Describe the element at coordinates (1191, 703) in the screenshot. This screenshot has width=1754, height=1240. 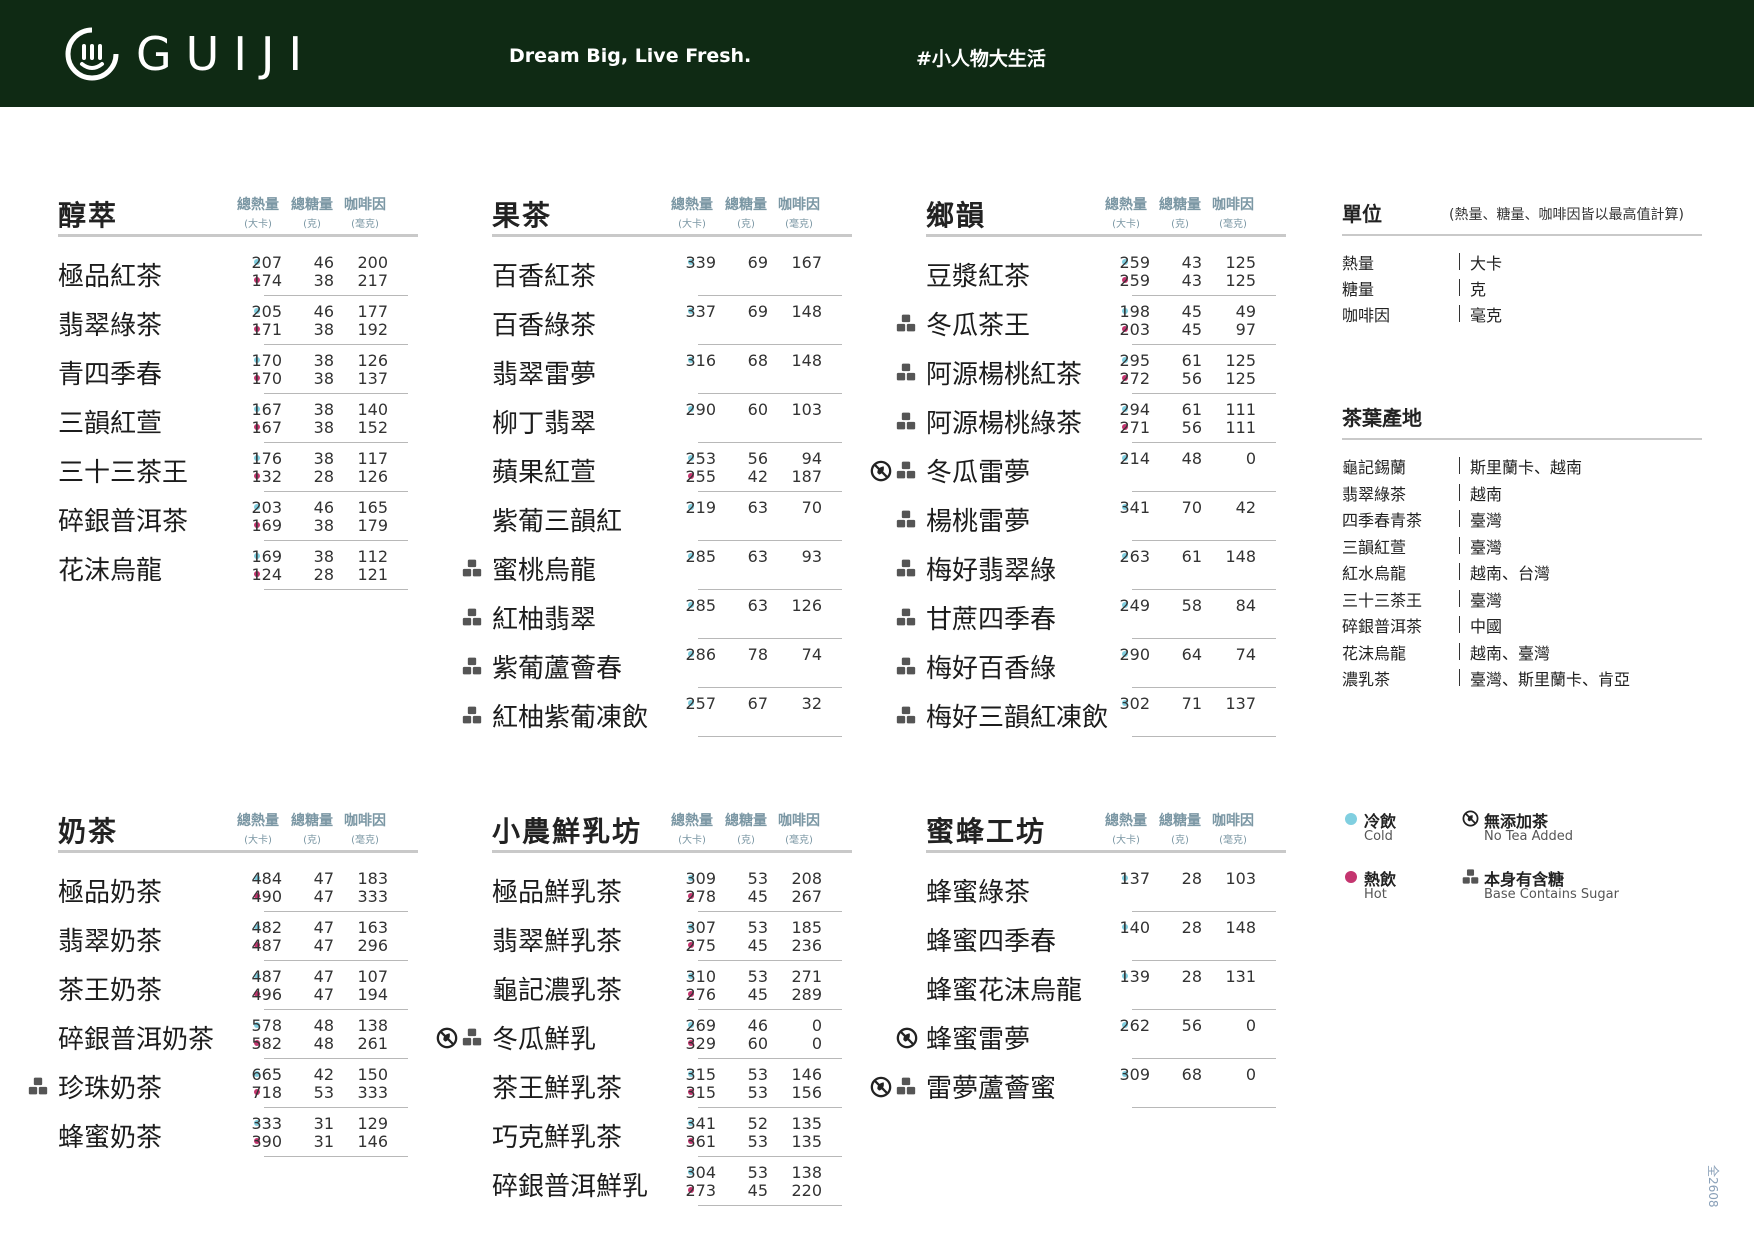
I see `cold-value: 71` at that location.